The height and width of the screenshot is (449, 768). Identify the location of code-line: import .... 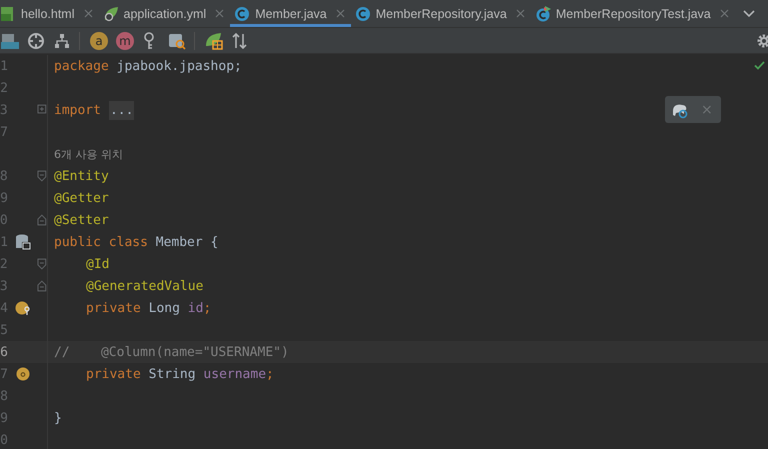
(93, 110).